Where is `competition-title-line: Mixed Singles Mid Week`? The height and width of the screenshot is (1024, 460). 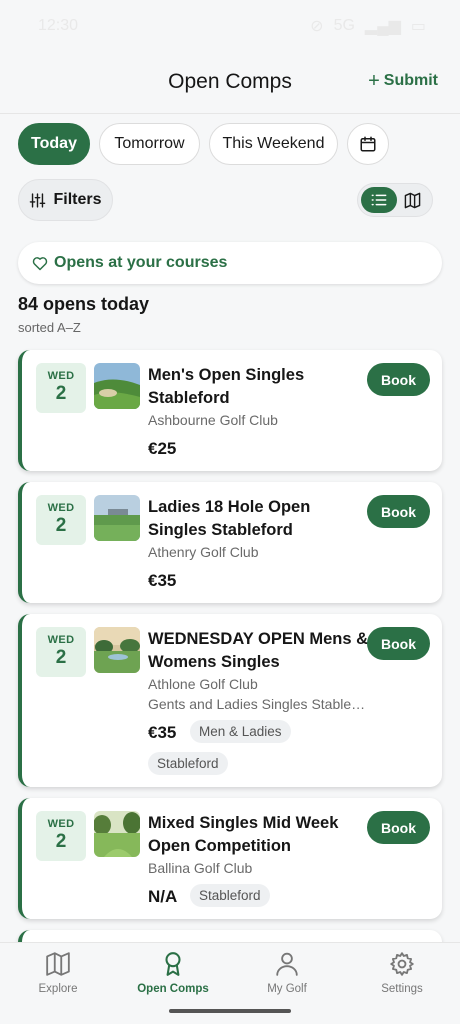
competition-title-line: Mixed Singles Mid Week is located at coordinates (243, 823).